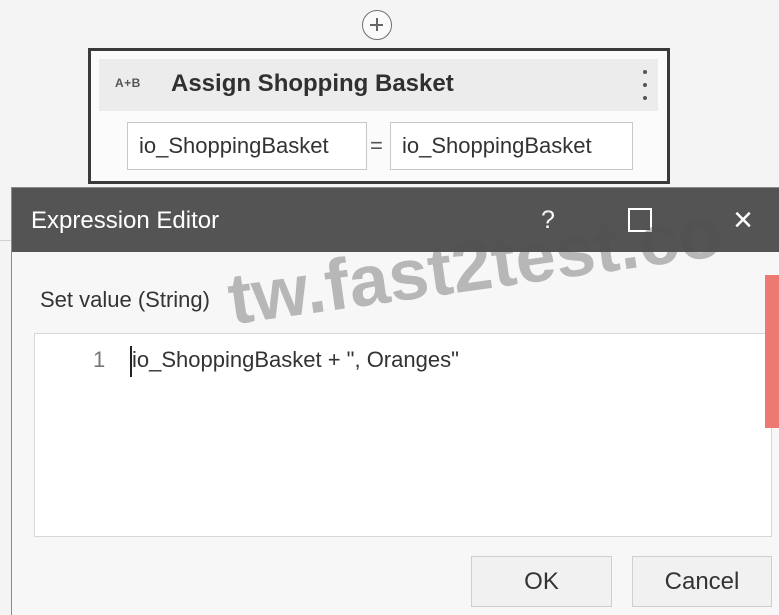 The width and height of the screenshot is (779, 615). What do you see at coordinates (295, 360) in the screenshot?
I see `expression-line: io_ShoppingBasket + ", Oranges"` at bounding box center [295, 360].